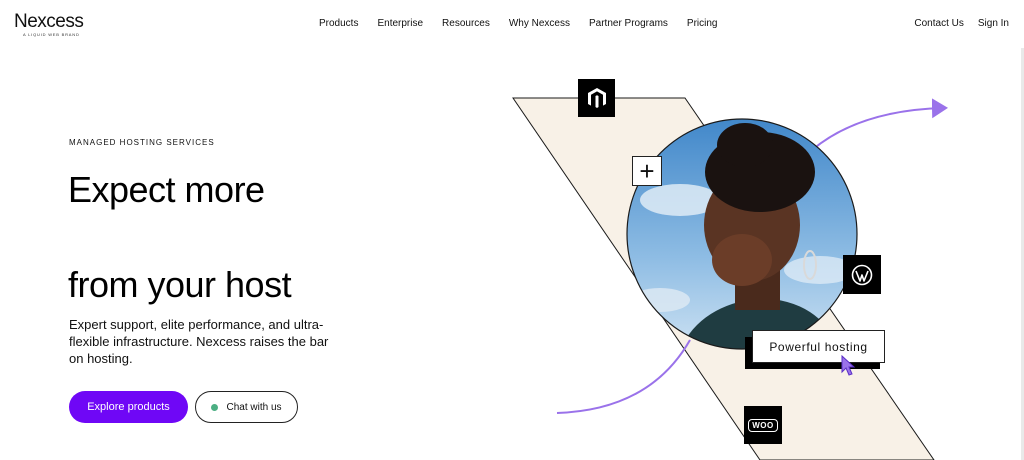  What do you see at coordinates (466, 23) in the screenshot?
I see `nav-resources: Resources` at bounding box center [466, 23].